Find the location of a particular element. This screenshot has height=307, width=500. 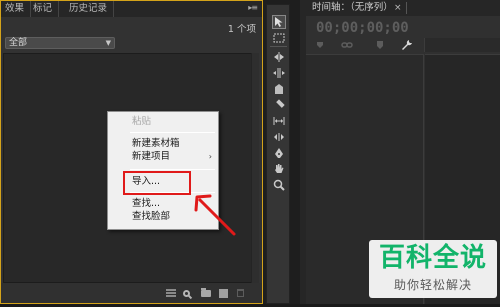

razor-tool-icon is located at coordinates (279, 105).